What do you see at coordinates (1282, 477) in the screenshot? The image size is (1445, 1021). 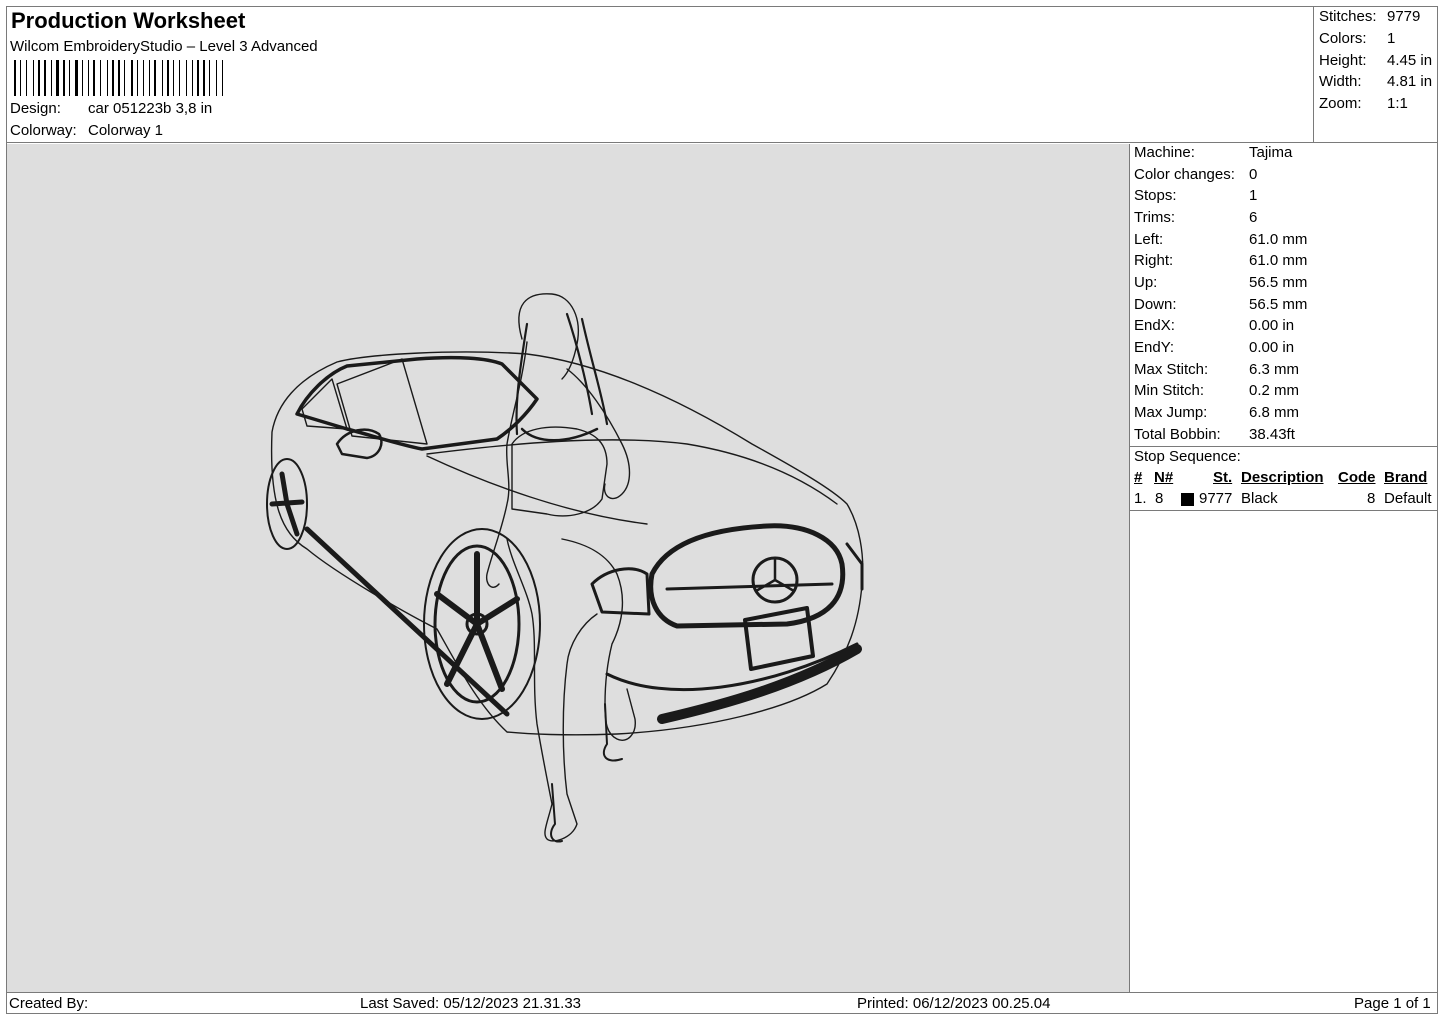 I see `col-description: Description` at bounding box center [1282, 477].